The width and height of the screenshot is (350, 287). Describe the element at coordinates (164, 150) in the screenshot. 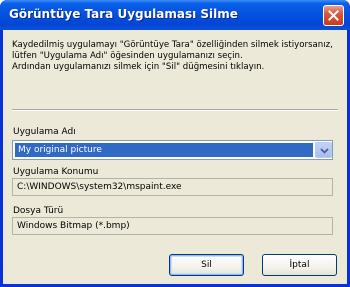

I see `app-name-selected-value: My original picture` at that location.